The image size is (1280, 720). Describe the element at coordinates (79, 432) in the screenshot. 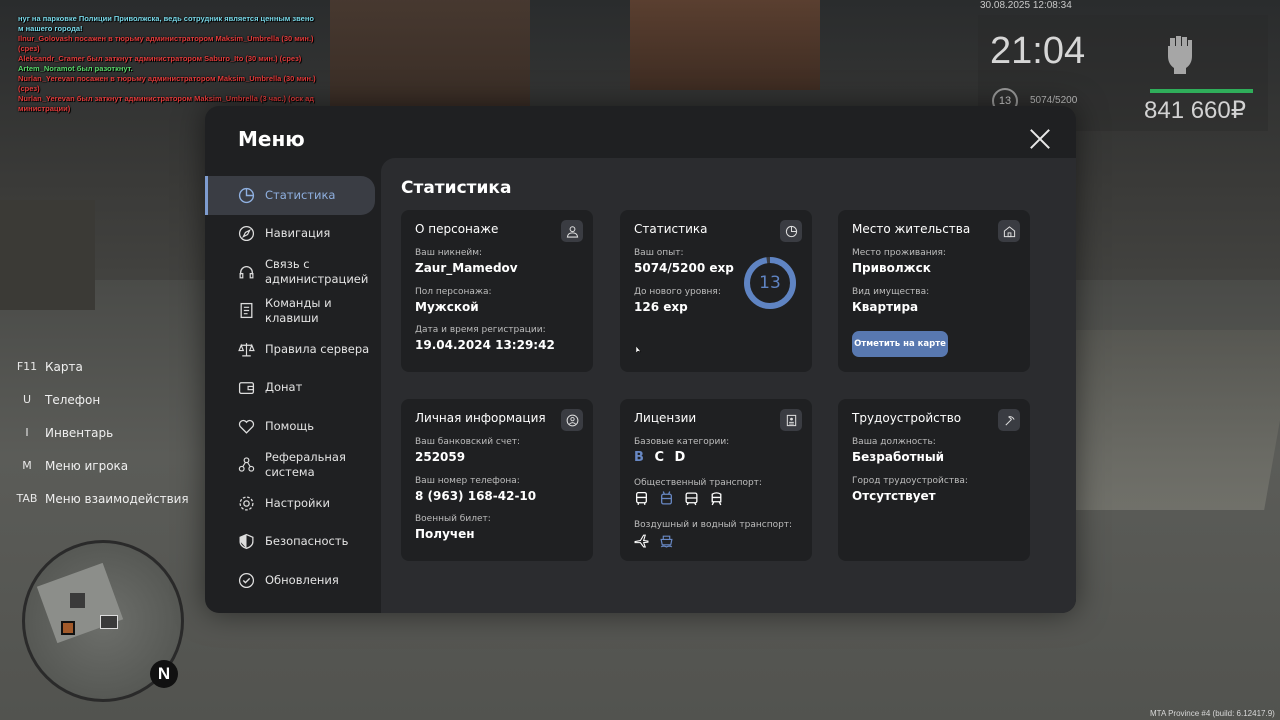

I see `key-action: Инвентарь` at that location.